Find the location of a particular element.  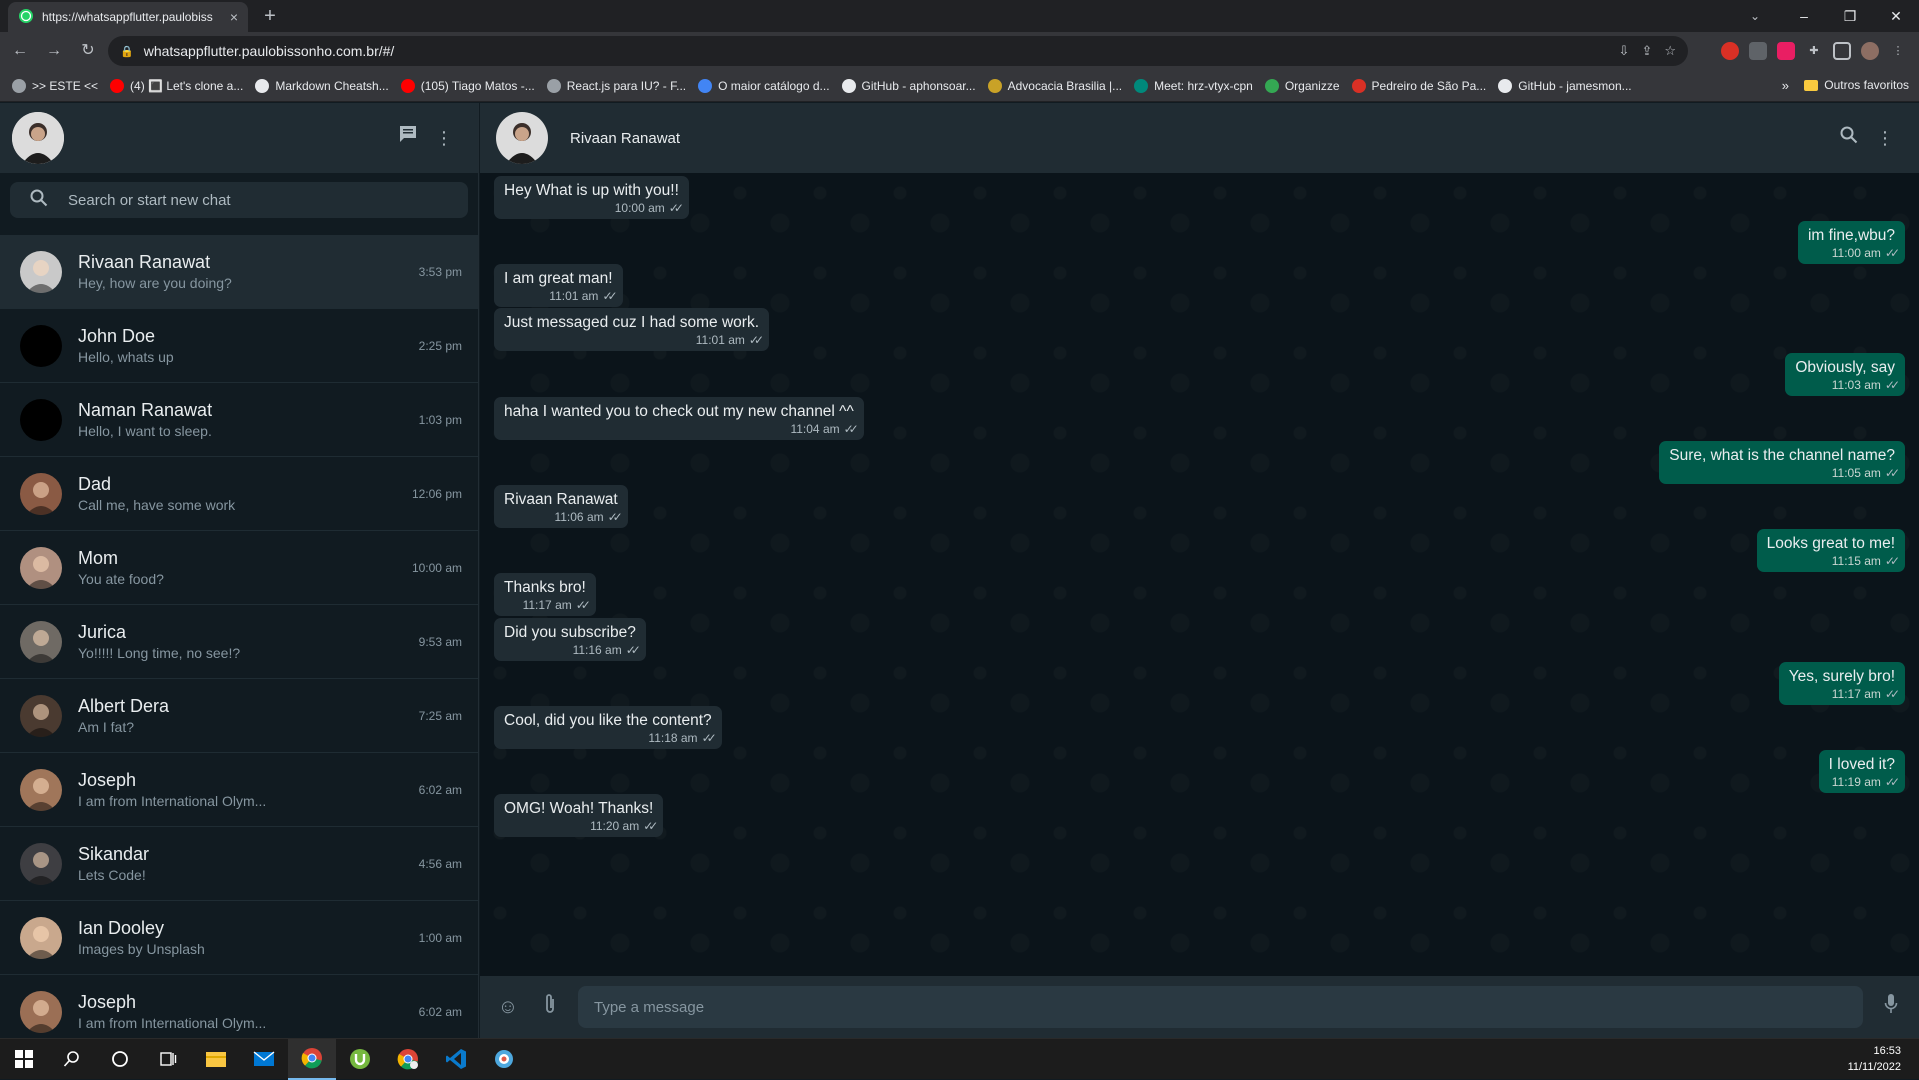

sidebar-menu-icon: ⋮ is located at coordinates (444, 138).